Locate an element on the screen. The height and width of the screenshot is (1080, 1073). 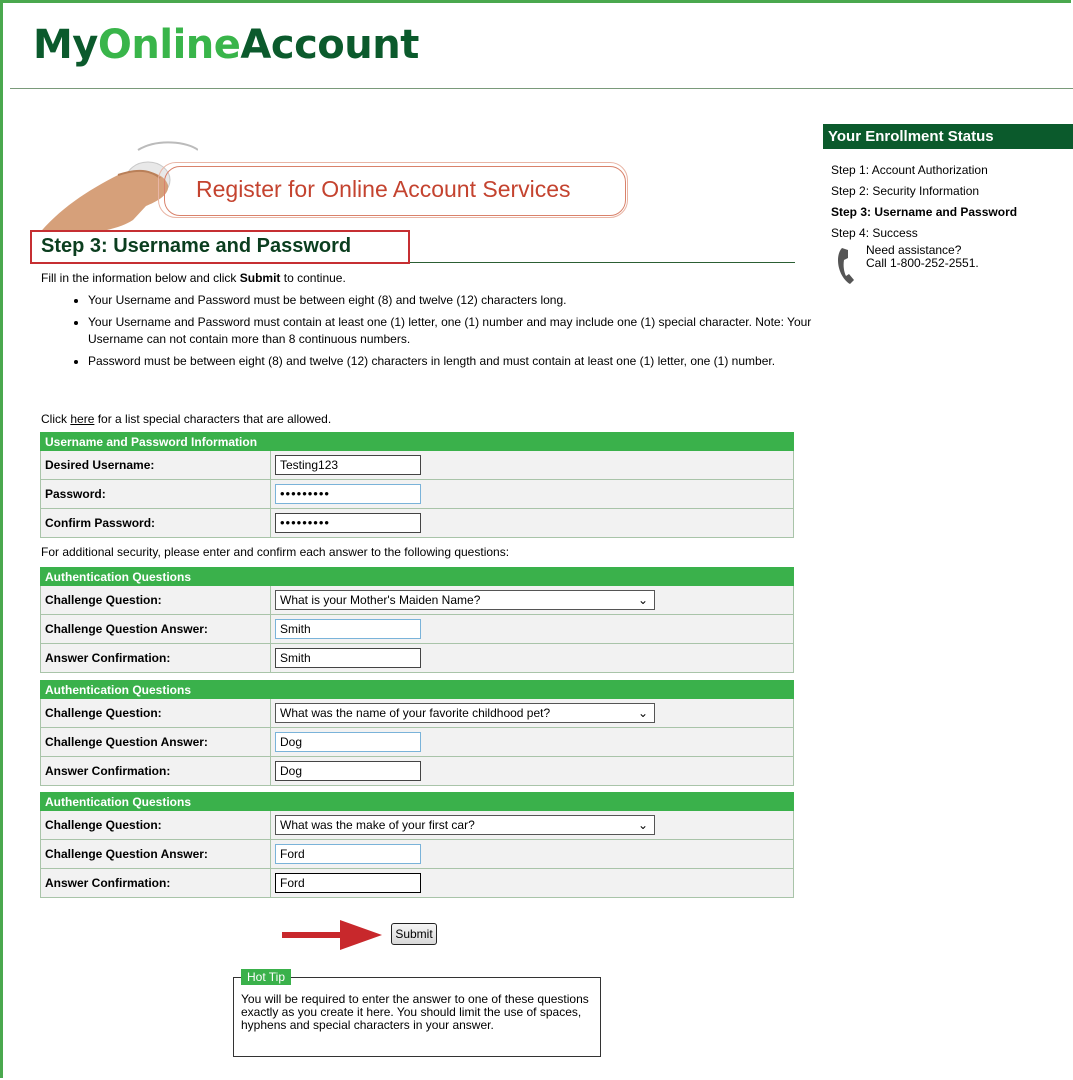
table-row: Password: ••••••••• is located at coordinates (417, 494).